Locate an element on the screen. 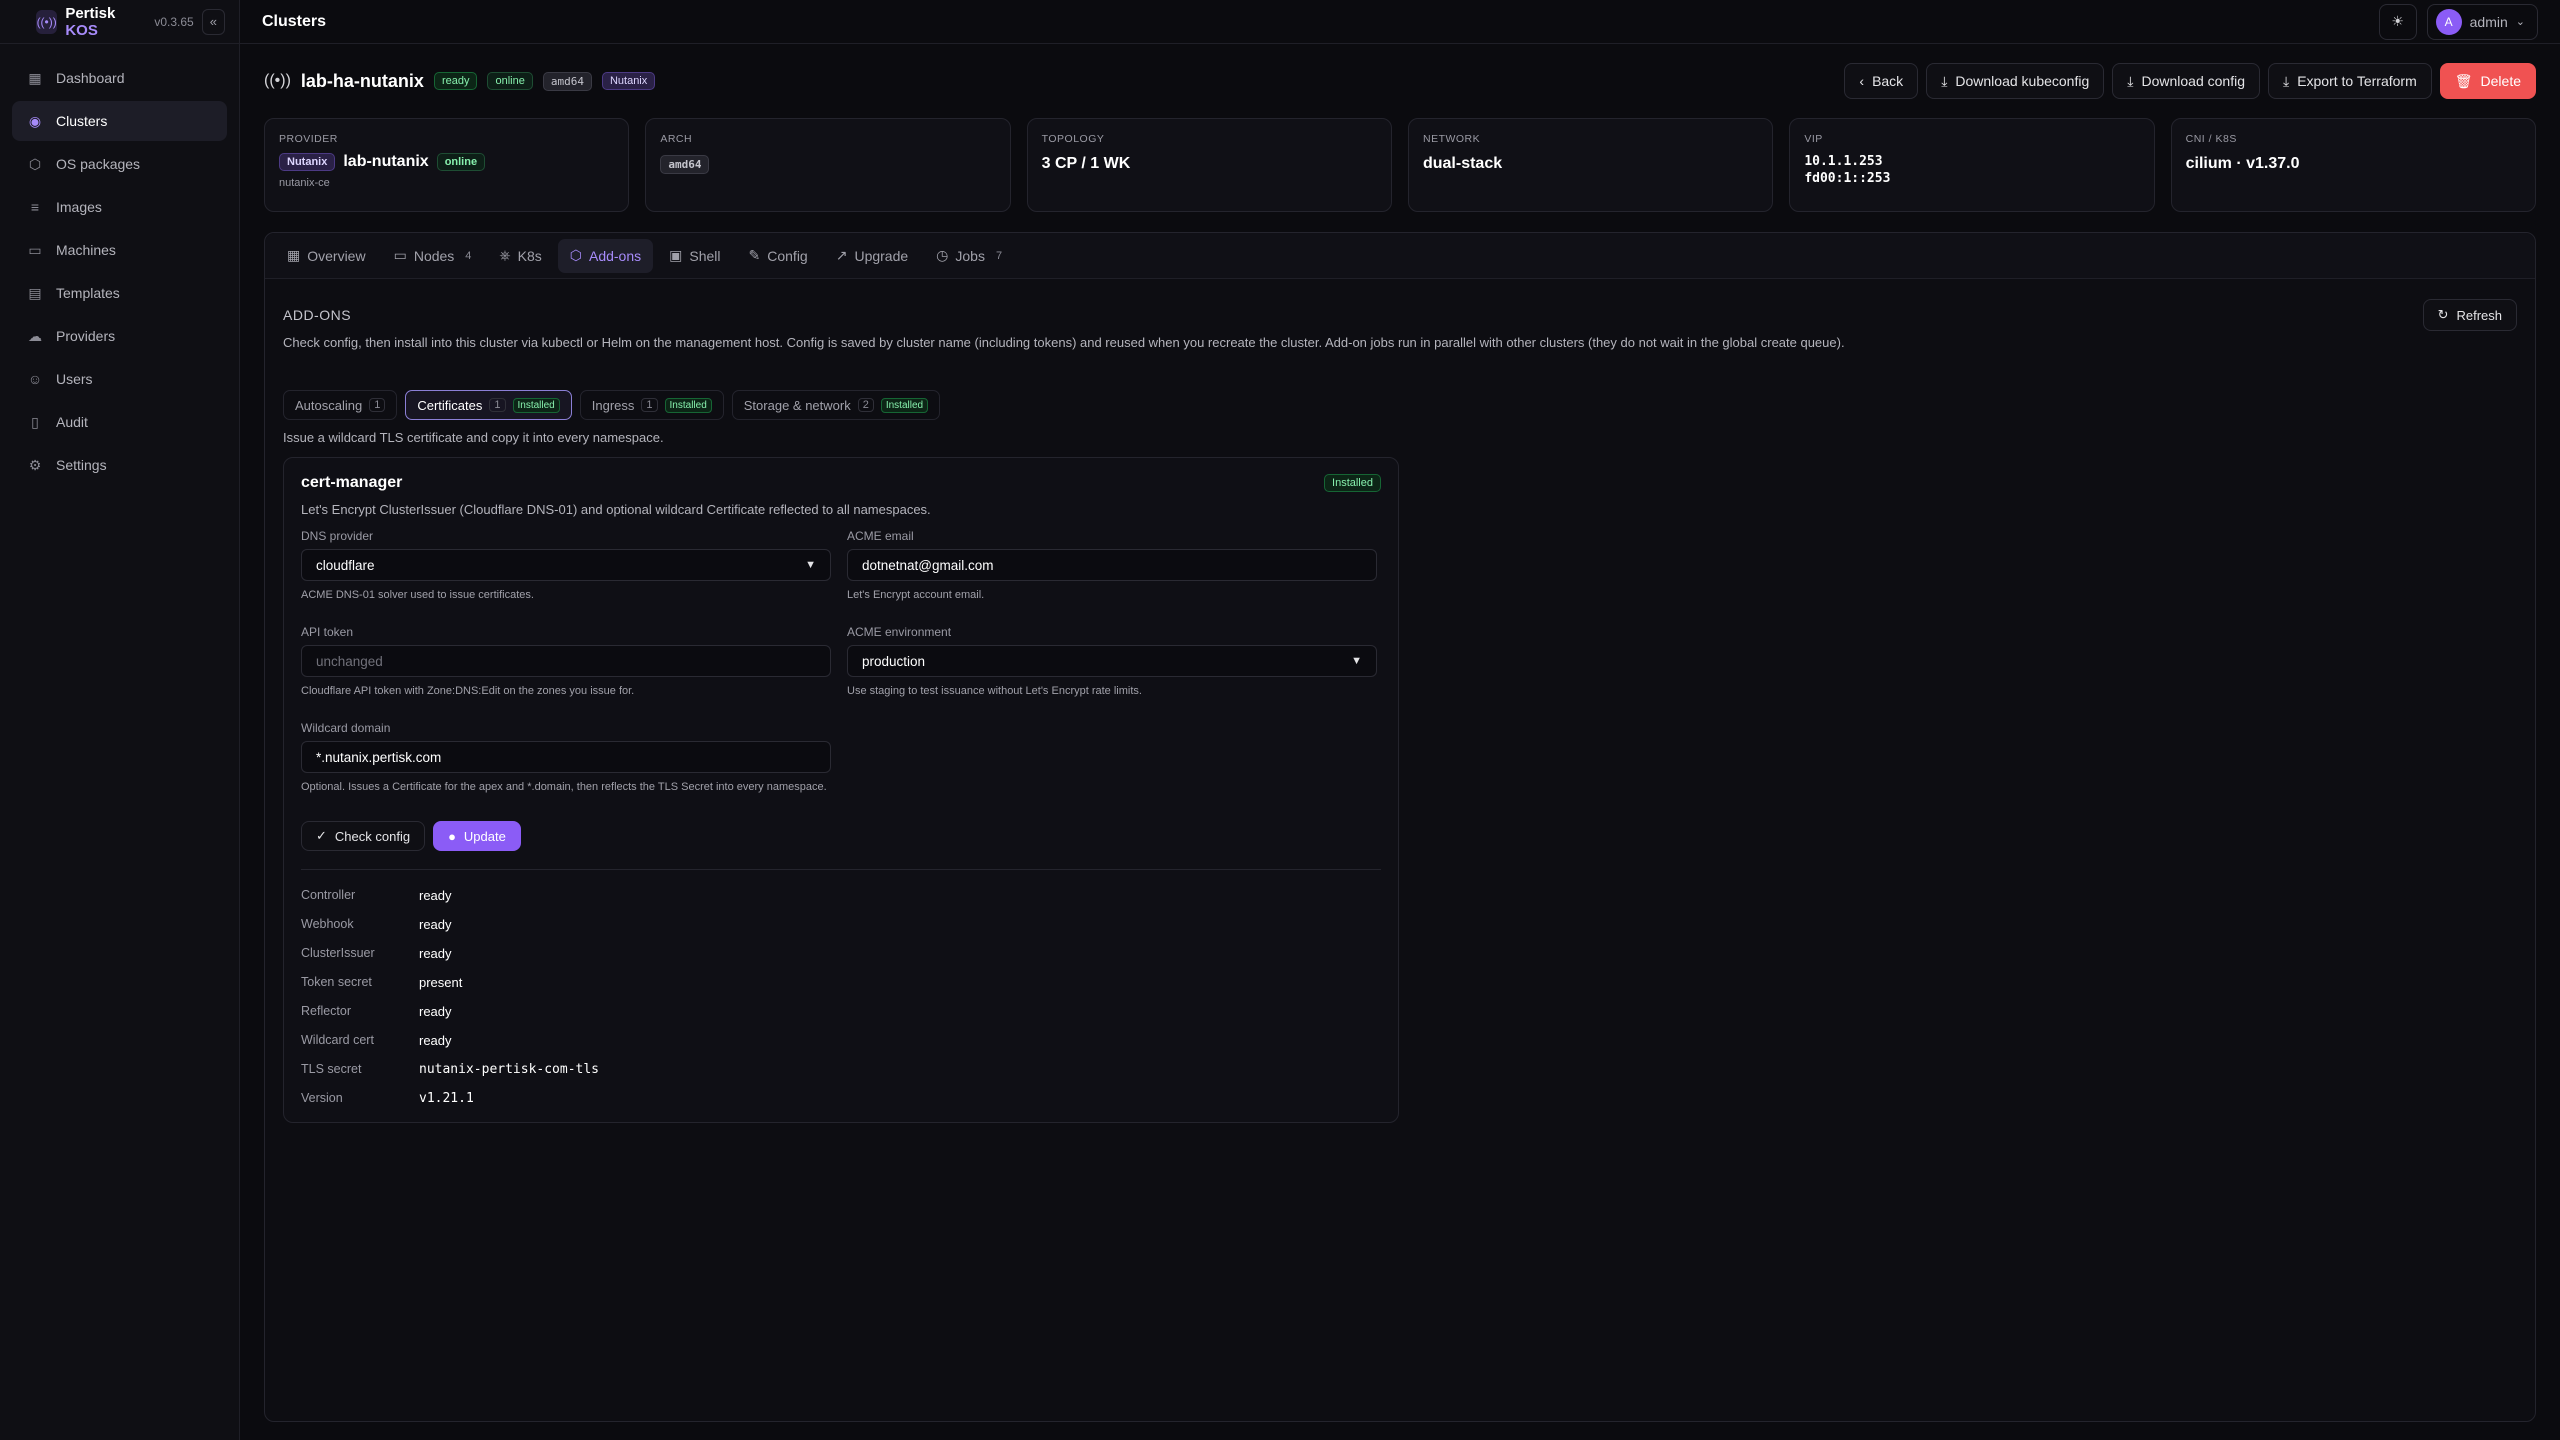 This screenshot has height=1440, width=2560. sidebar-item-dashboard: ▦ Dashboard is located at coordinates (119, 78).